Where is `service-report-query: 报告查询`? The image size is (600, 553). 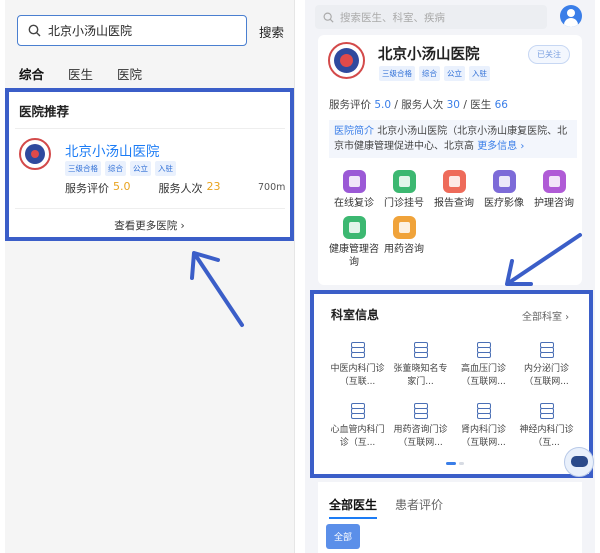 service-report-query: 报告查询 is located at coordinates (454, 190).